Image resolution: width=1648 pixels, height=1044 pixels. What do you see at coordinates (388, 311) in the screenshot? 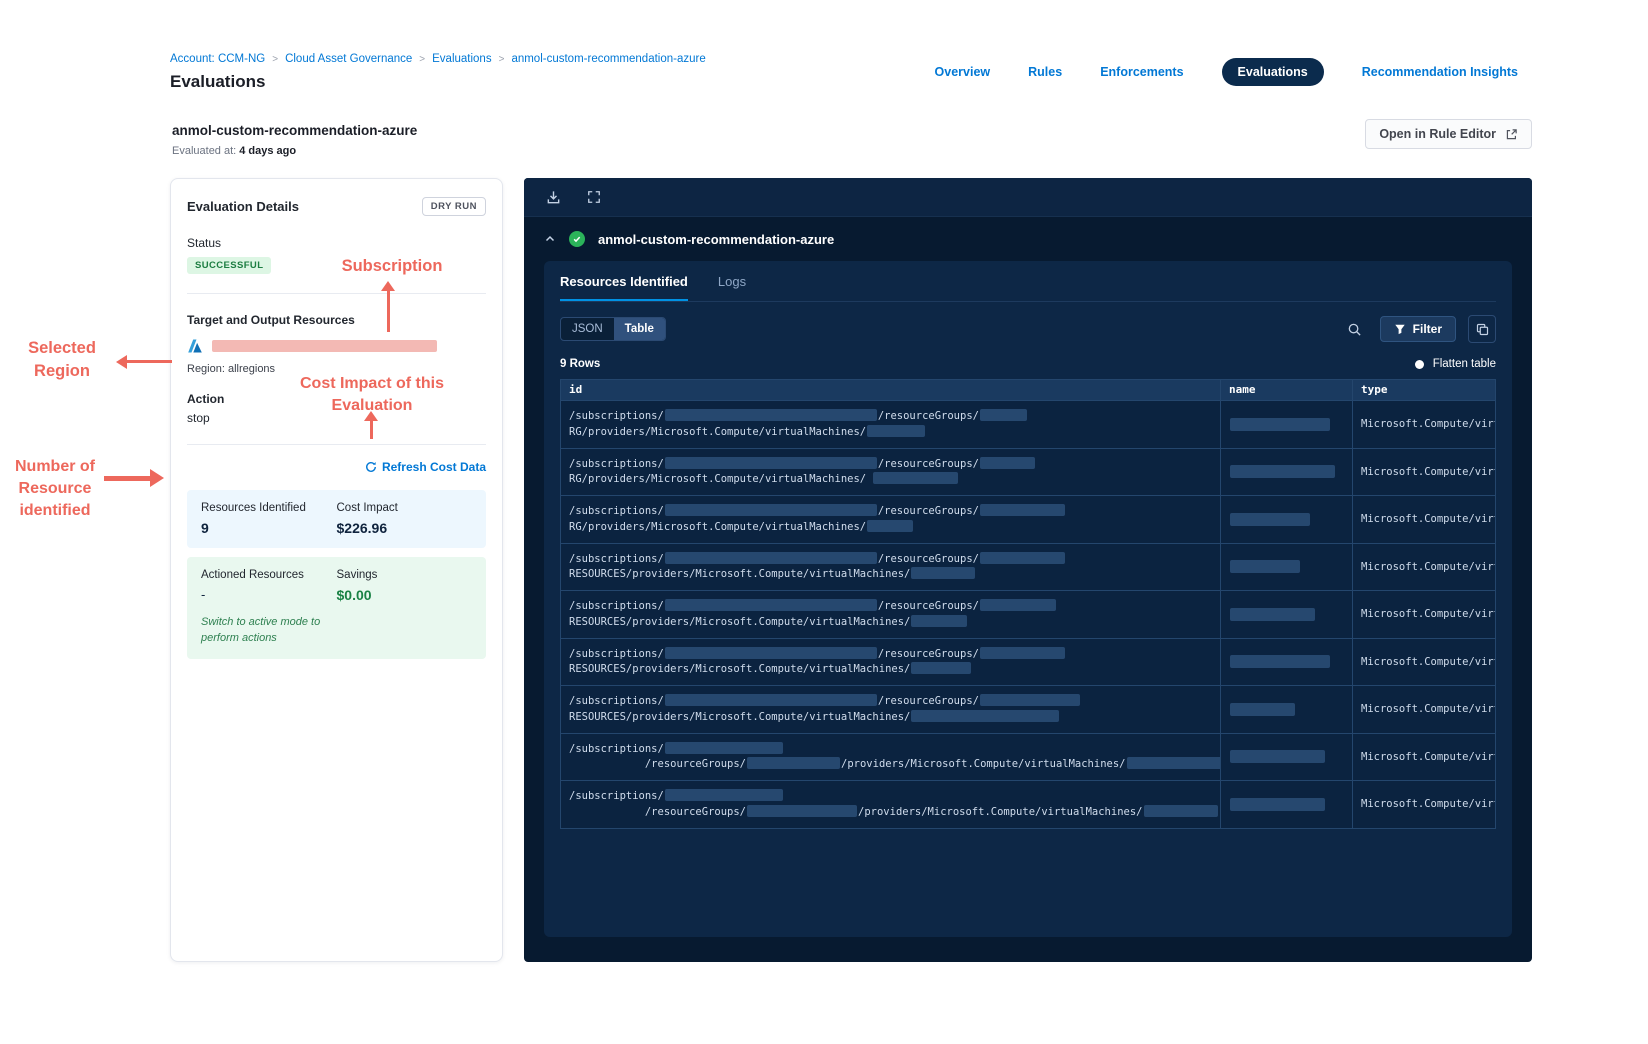
I see `annotation-subscription-arrow` at bounding box center [388, 311].